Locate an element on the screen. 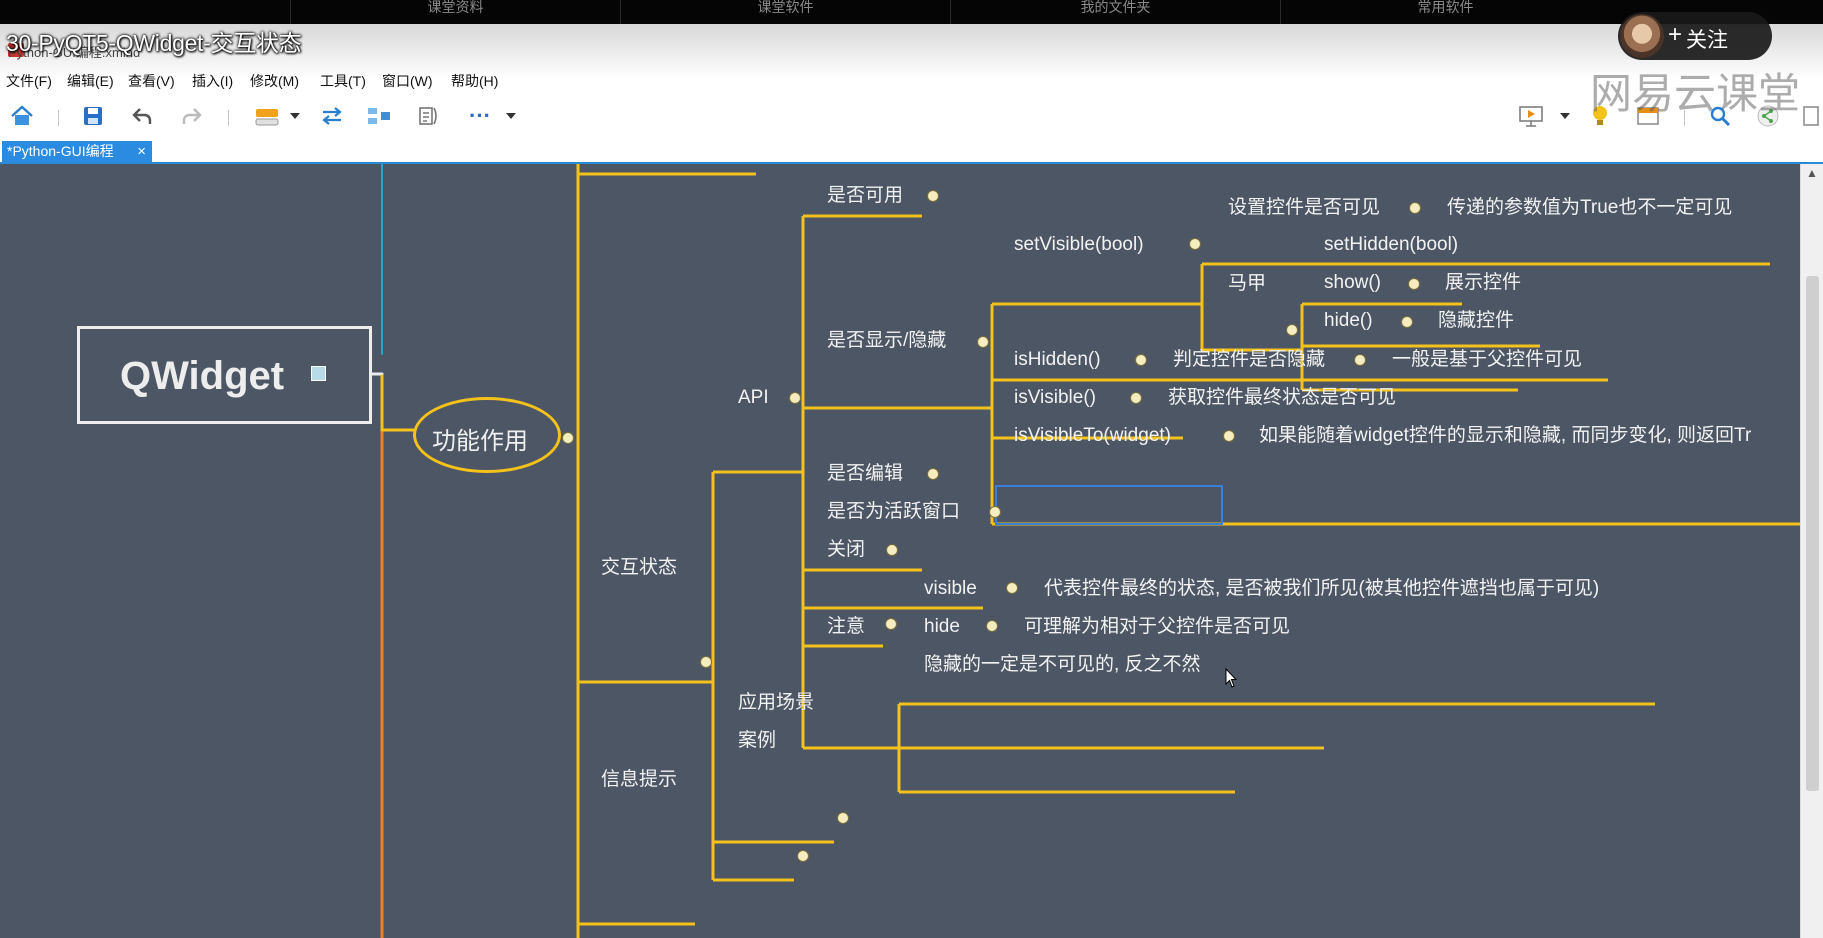  topic-visible: visible is located at coordinates (950, 589).